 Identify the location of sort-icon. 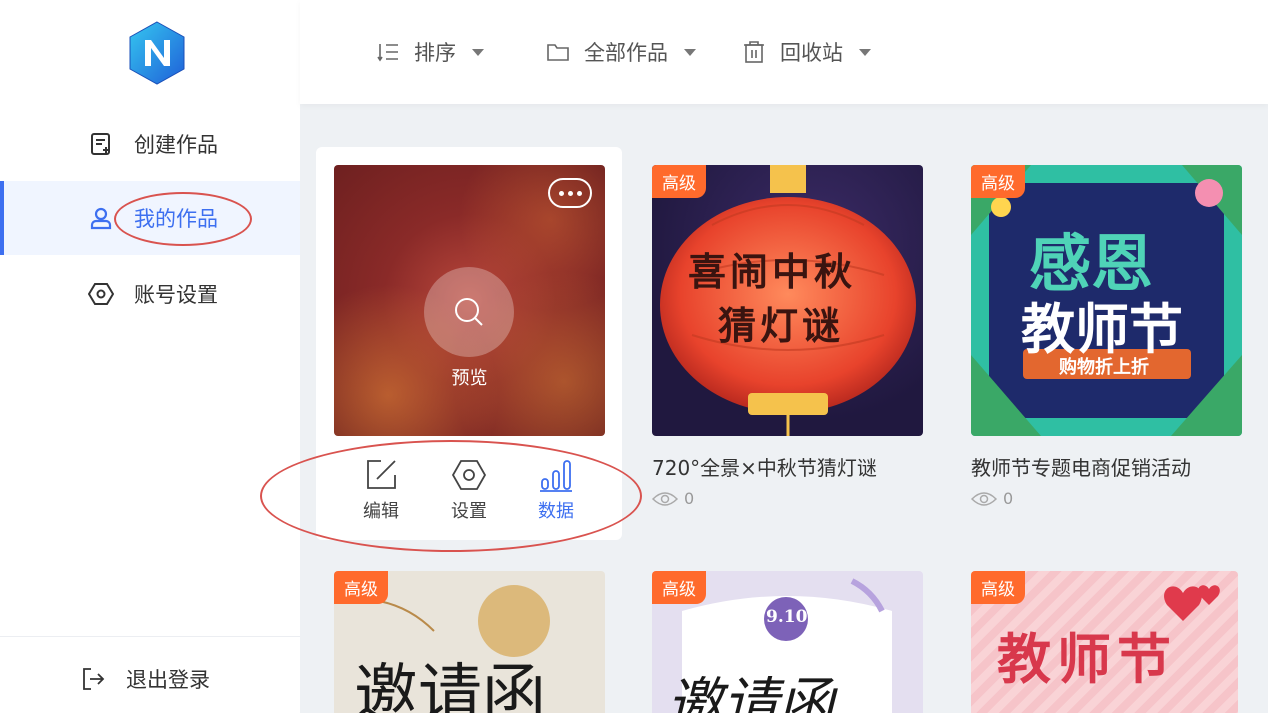
(388, 52).